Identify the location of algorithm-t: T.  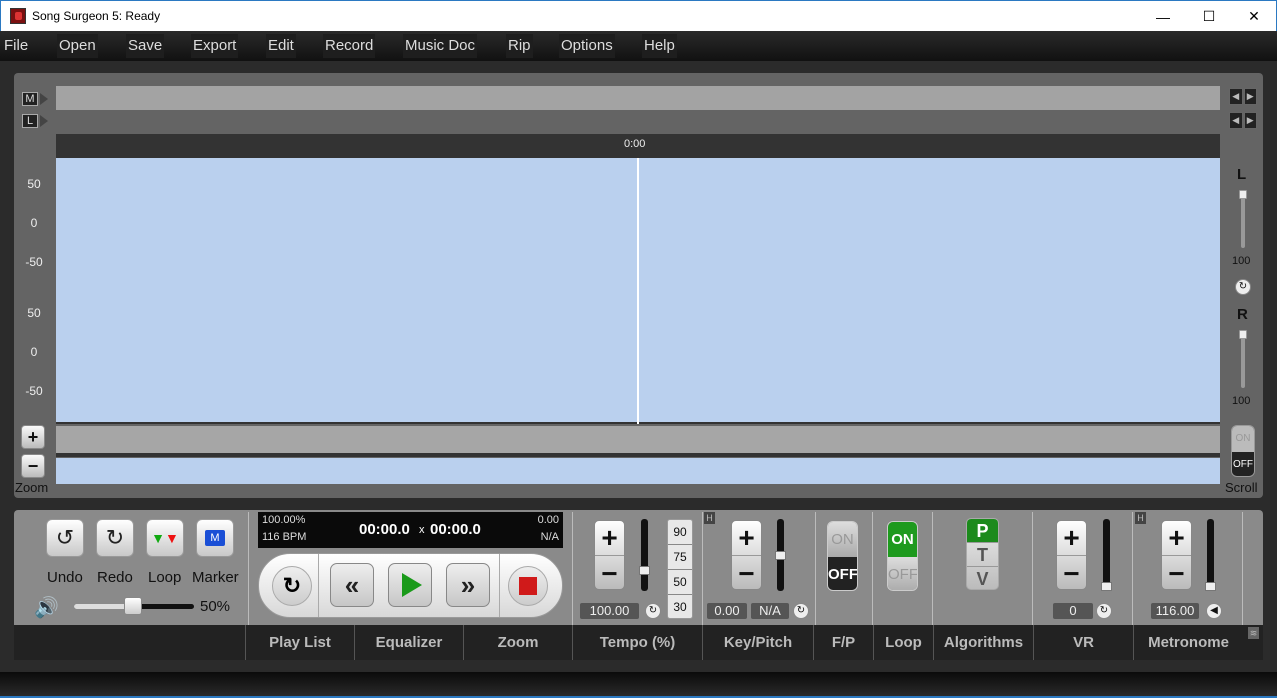
(982, 555).